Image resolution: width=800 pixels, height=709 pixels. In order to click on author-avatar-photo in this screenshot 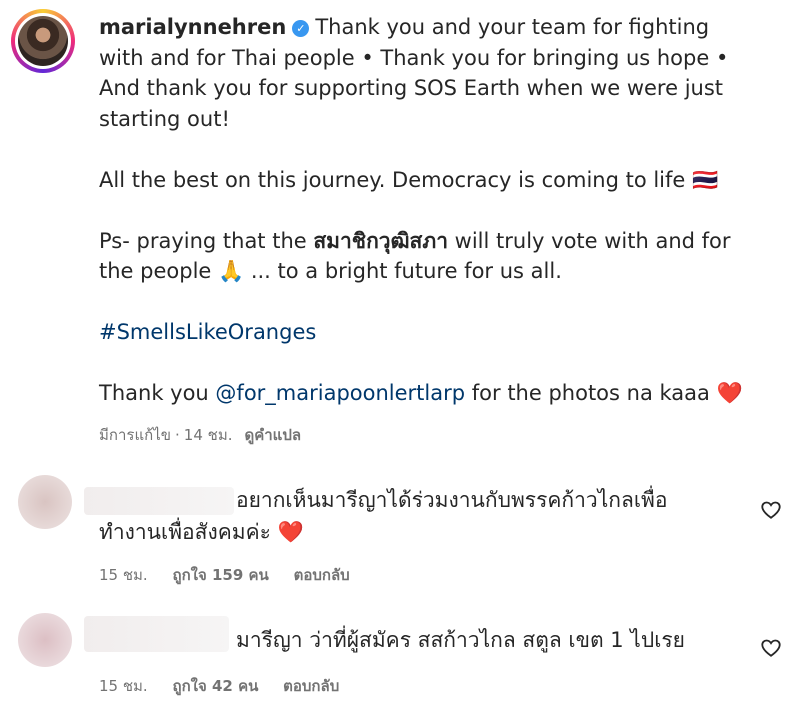, I will do `click(43, 41)`.